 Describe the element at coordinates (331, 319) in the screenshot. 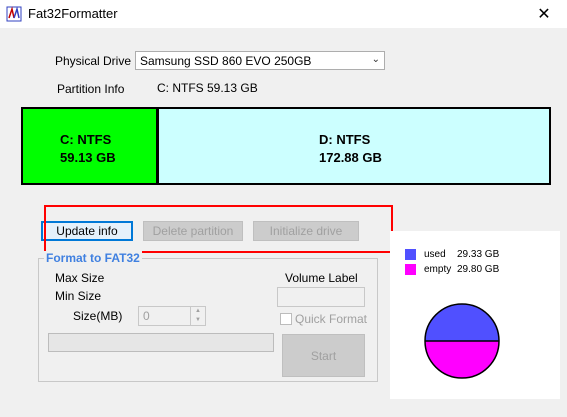

I see `quick-format-label: Quick Format` at that location.